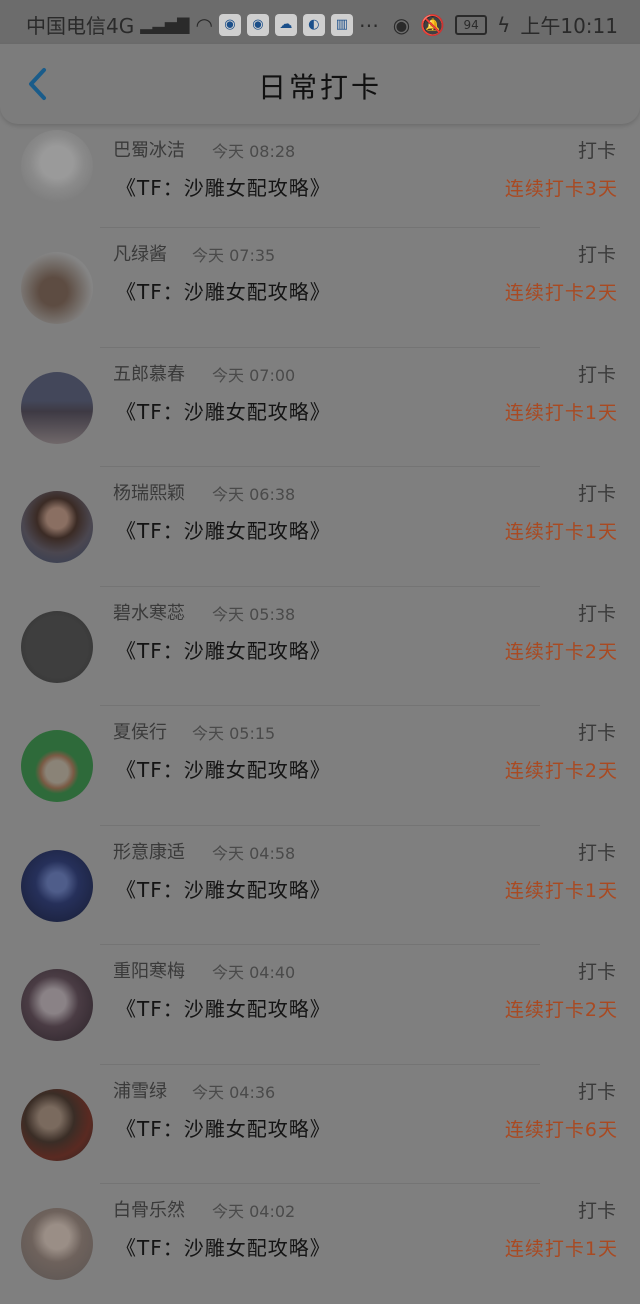 This screenshot has height=1304, width=640. What do you see at coordinates (433, 24) in the screenshot?
I see `mute-bell-icon: 🔕` at bounding box center [433, 24].